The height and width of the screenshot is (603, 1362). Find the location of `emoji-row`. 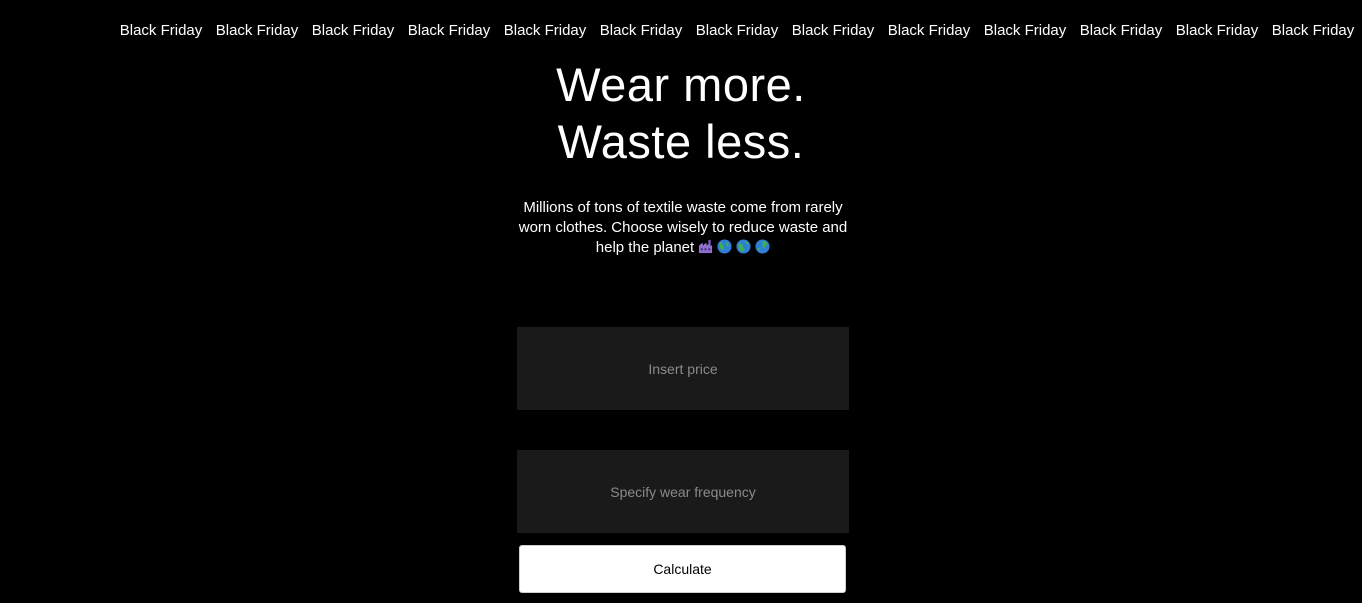

emoji-row is located at coordinates (732, 247).